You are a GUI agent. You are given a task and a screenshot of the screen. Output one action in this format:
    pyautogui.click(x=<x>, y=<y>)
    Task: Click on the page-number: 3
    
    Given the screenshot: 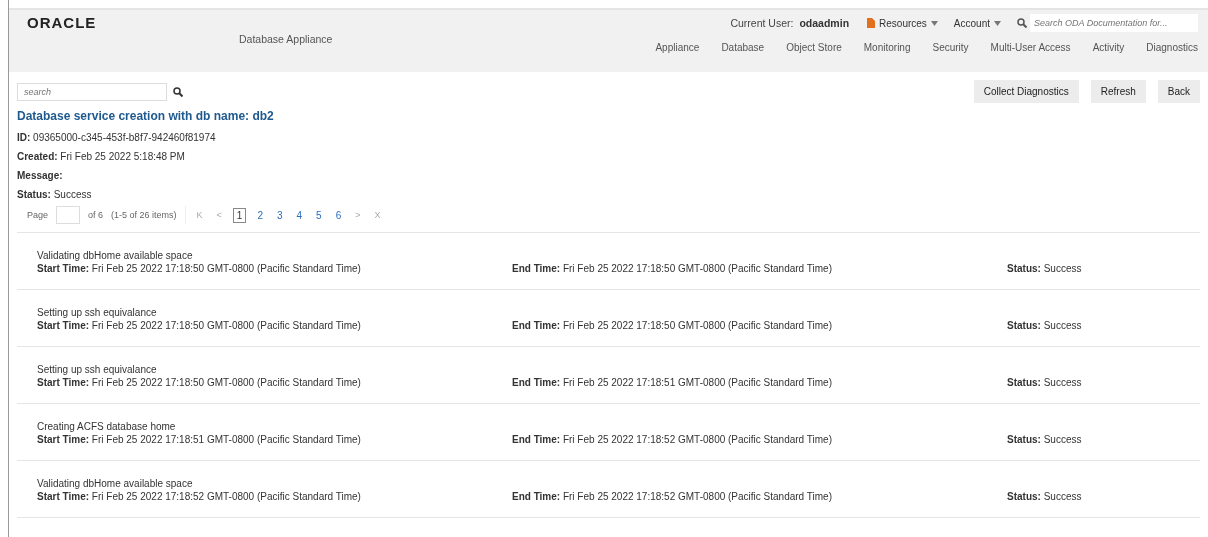 What is the action you would take?
    pyautogui.click(x=280, y=215)
    